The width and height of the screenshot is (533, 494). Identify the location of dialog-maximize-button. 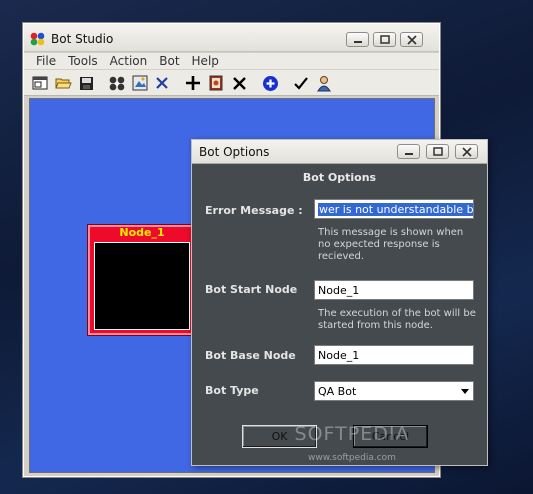
(437, 151).